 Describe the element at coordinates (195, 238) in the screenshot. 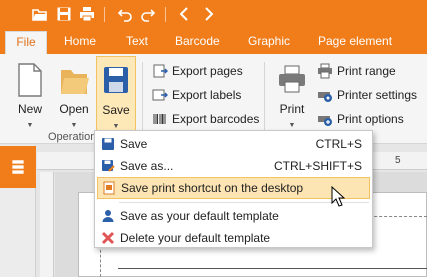

I see `menu-item-label: Delete your default template` at that location.